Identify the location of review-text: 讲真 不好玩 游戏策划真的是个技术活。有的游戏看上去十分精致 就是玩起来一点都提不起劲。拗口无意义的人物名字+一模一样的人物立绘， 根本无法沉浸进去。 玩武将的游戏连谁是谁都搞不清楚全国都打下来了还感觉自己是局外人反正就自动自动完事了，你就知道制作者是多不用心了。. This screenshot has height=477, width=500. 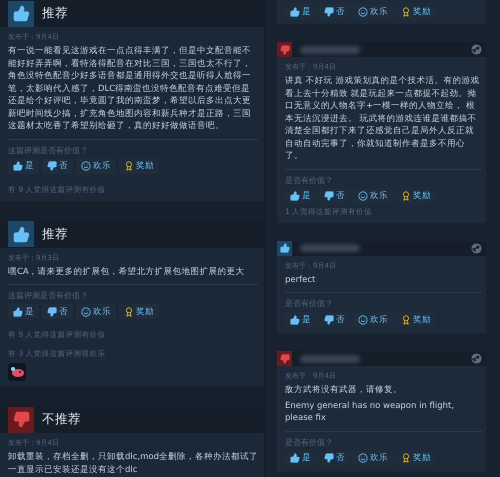
(382, 118).